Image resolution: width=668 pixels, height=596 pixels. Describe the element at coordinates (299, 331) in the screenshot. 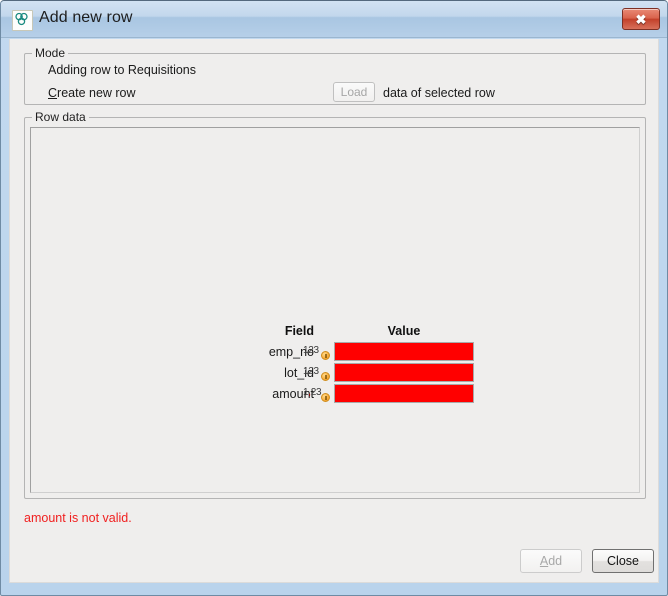

I see `column-header-field: Field` at that location.